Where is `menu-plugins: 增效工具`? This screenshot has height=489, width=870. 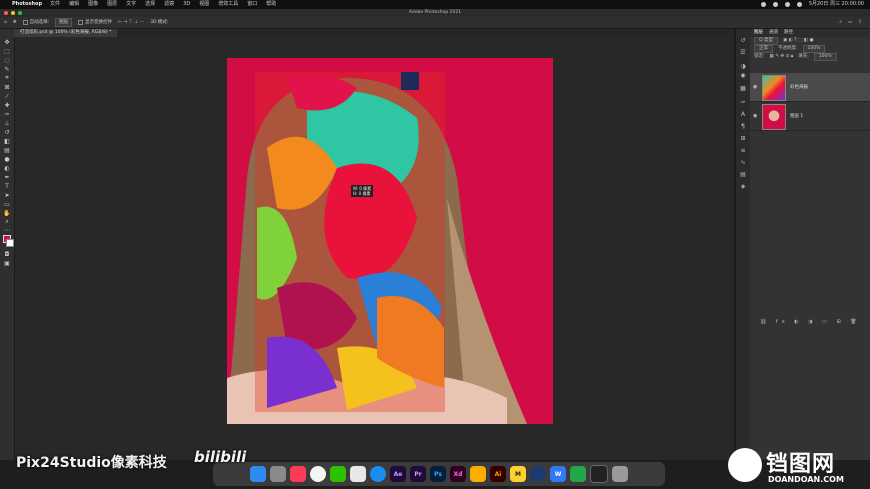 menu-plugins: 增效工具 is located at coordinates (228, 4).